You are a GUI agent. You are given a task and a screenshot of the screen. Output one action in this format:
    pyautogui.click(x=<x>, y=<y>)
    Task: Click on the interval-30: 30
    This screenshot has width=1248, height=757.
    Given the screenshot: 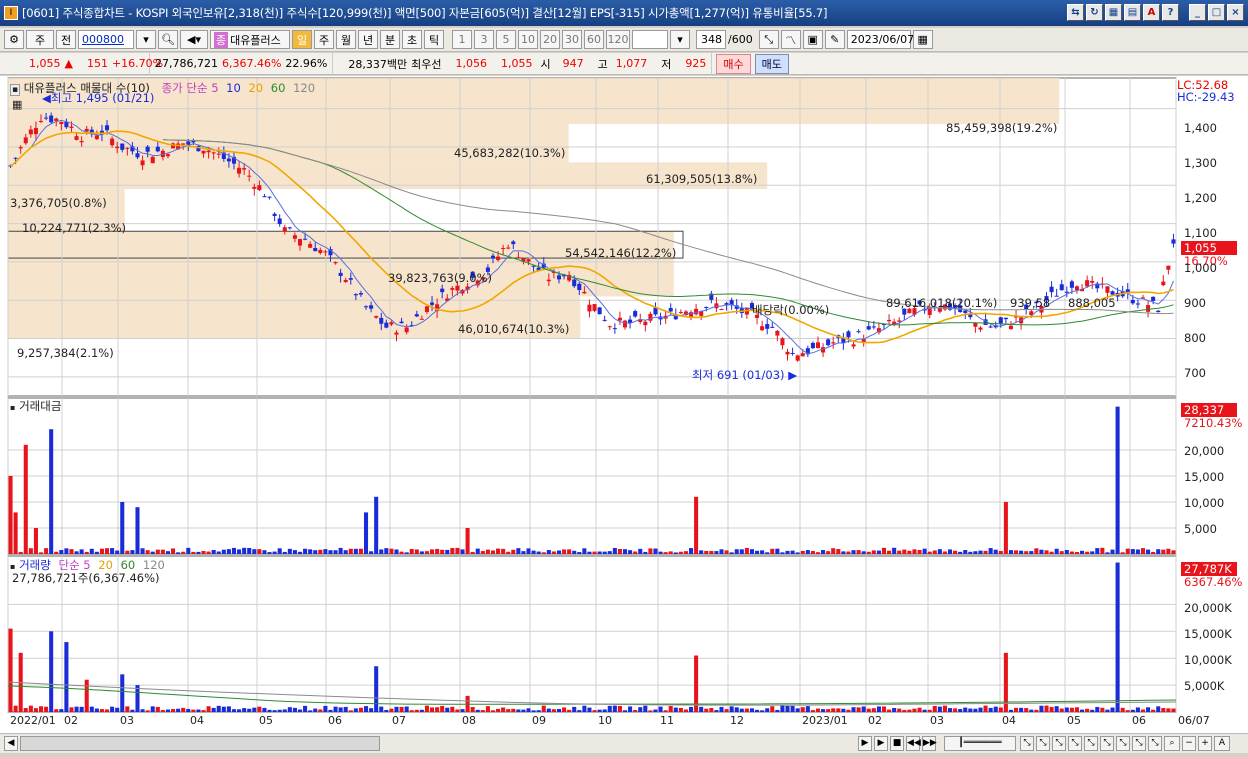 What is the action you would take?
    pyautogui.click(x=572, y=39)
    